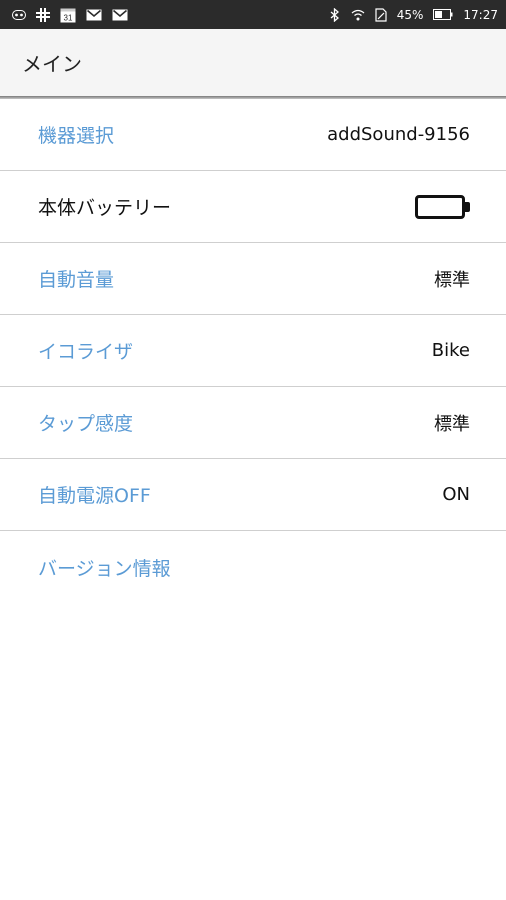 This screenshot has height=900, width=506. Describe the element at coordinates (253, 279) in the screenshot. I see `setting-auto-volume: 自動音量 標準` at that location.